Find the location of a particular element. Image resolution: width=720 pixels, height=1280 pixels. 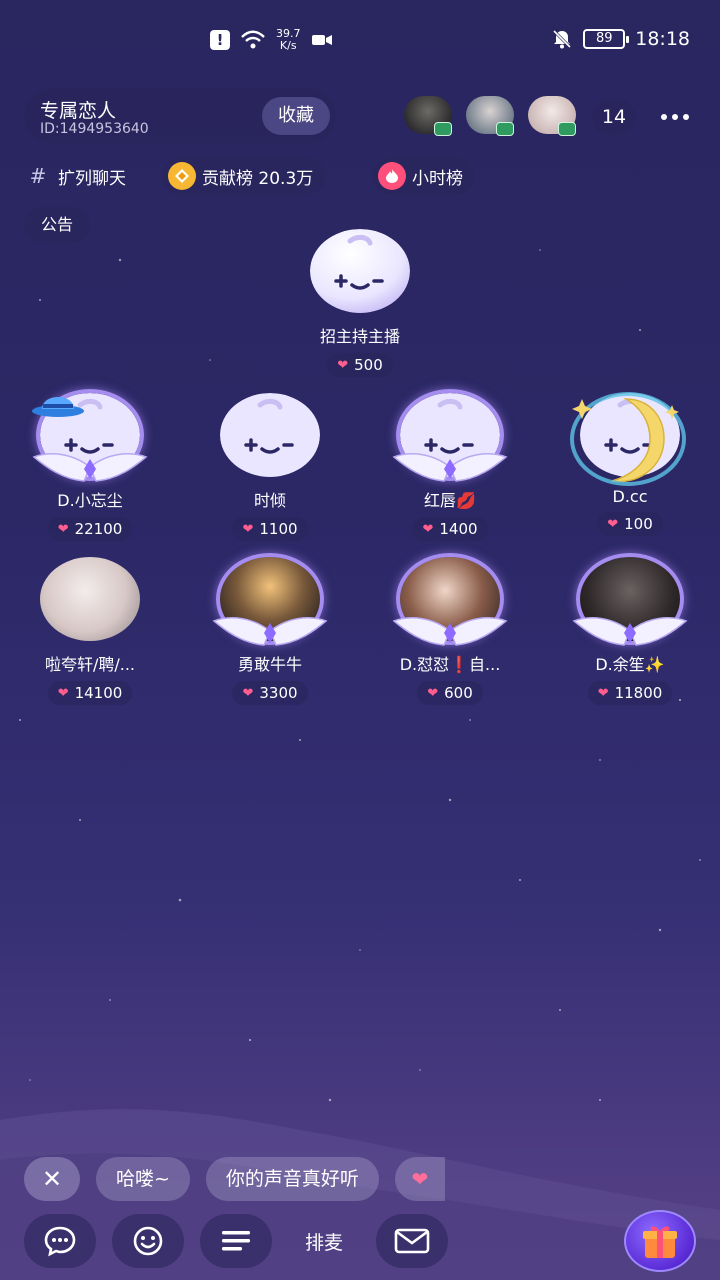

online-count: 14 is located at coordinates (614, 117).